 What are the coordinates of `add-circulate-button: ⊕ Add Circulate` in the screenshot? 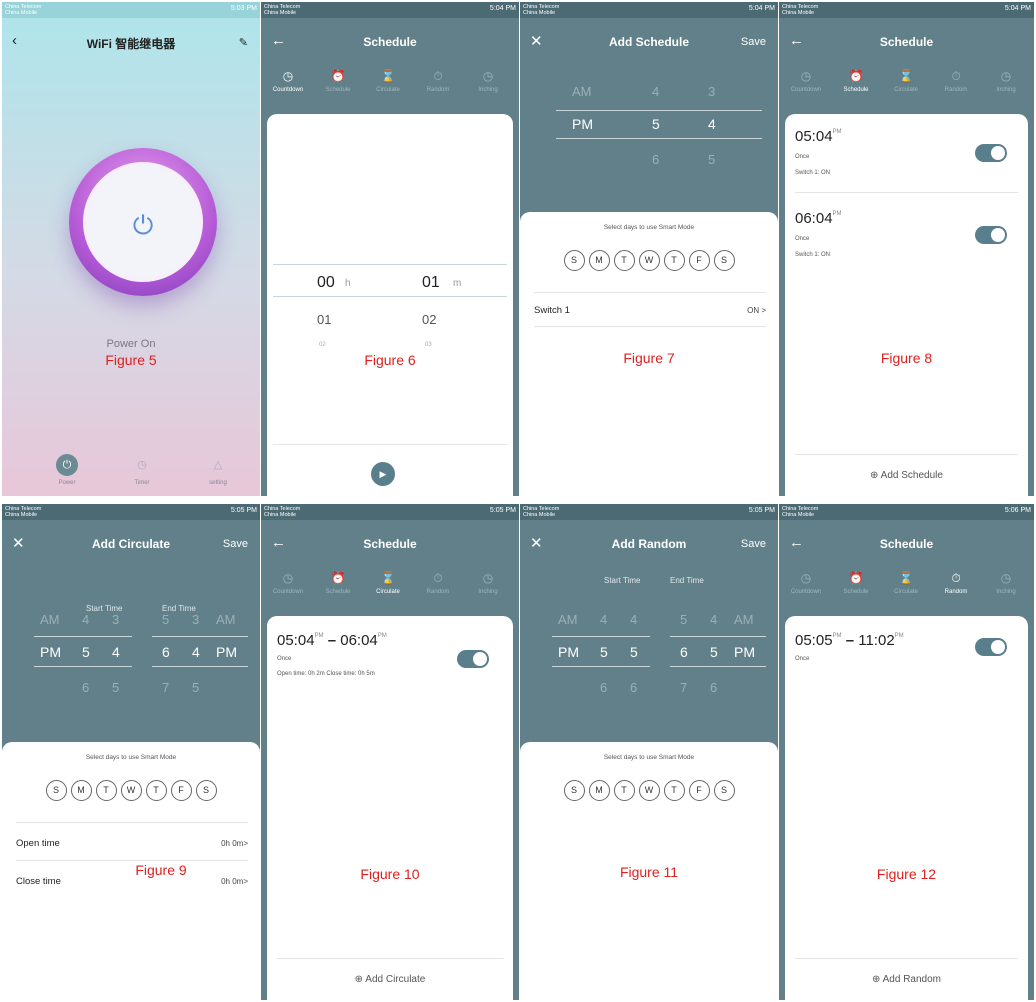 It's located at (390, 979).